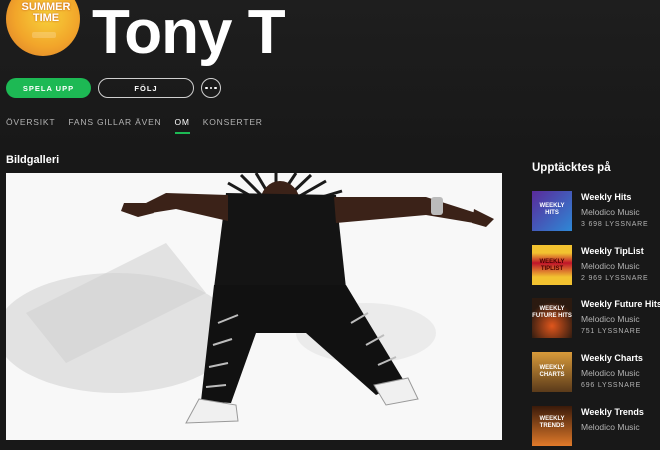 This screenshot has height=450, width=660. Describe the element at coordinates (46, 12) in the screenshot. I see `avatar-text: SUMMER TIME` at that location.